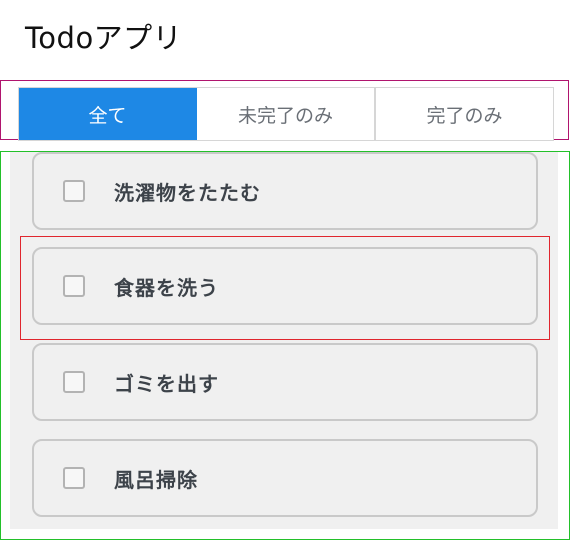 This screenshot has height=541, width=571. I want to click on tab-incomplete: 未完了のみ, so click(286, 114).